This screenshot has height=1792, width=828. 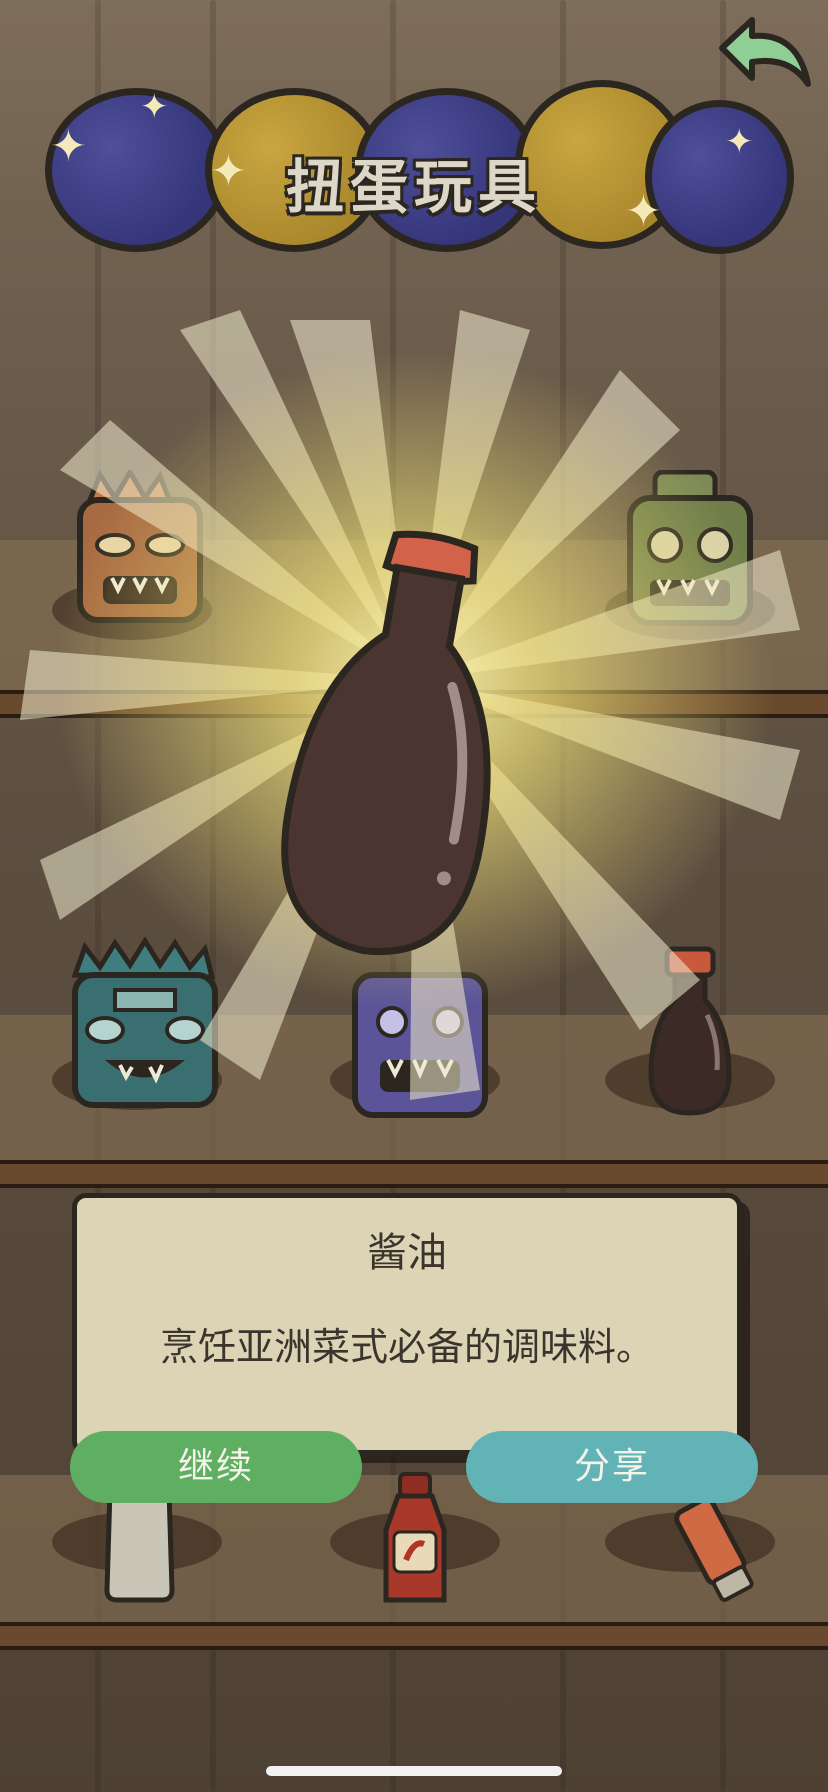 I want to click on item-description: 烹饪亚洲菜式必备的调味料。, so click(x=406, y=1347).